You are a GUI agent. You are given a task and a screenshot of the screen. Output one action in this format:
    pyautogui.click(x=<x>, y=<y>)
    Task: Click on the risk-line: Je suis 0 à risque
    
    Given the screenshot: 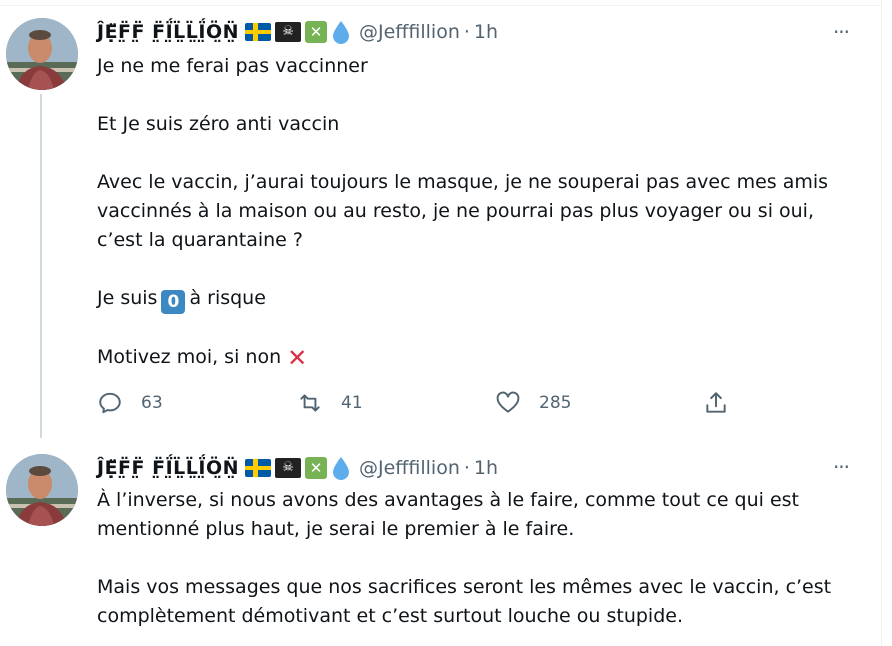 What is the action you would take?
    pyautogui.click(x=477, y=299)
    